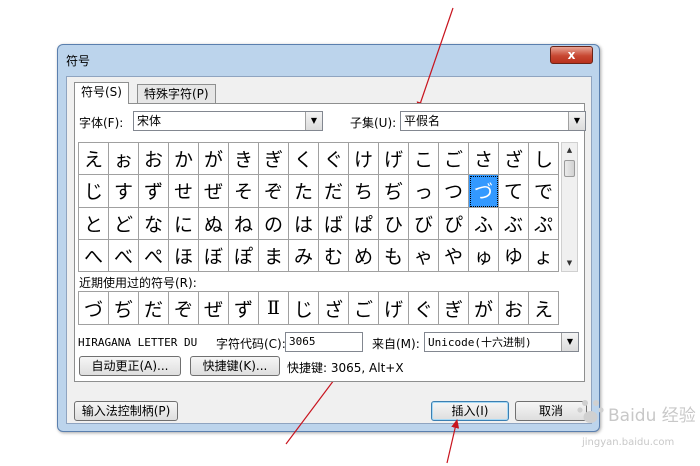  I want to click on symbol-cell: さ, so click(484, 159).